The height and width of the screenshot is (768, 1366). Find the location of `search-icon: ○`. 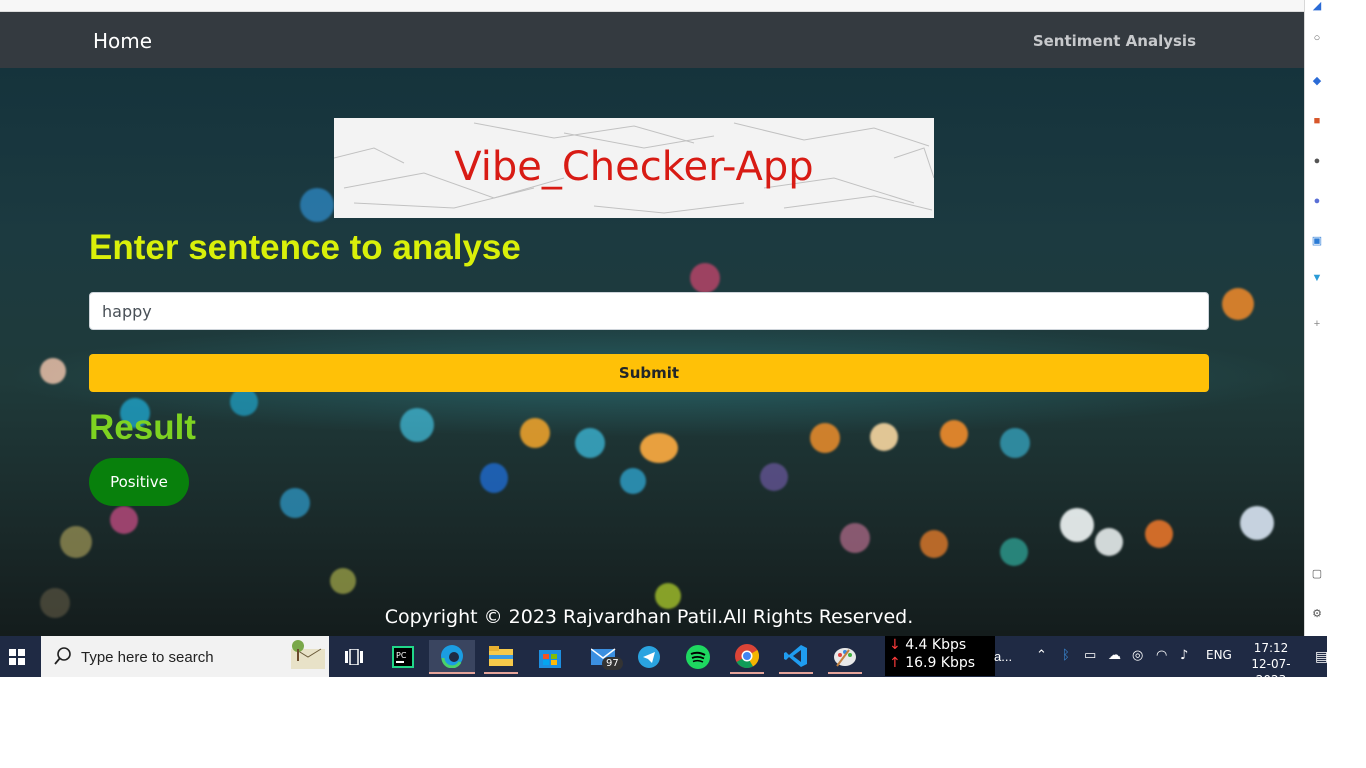

search-icon: ○ is located at coordinates (1317, 38).